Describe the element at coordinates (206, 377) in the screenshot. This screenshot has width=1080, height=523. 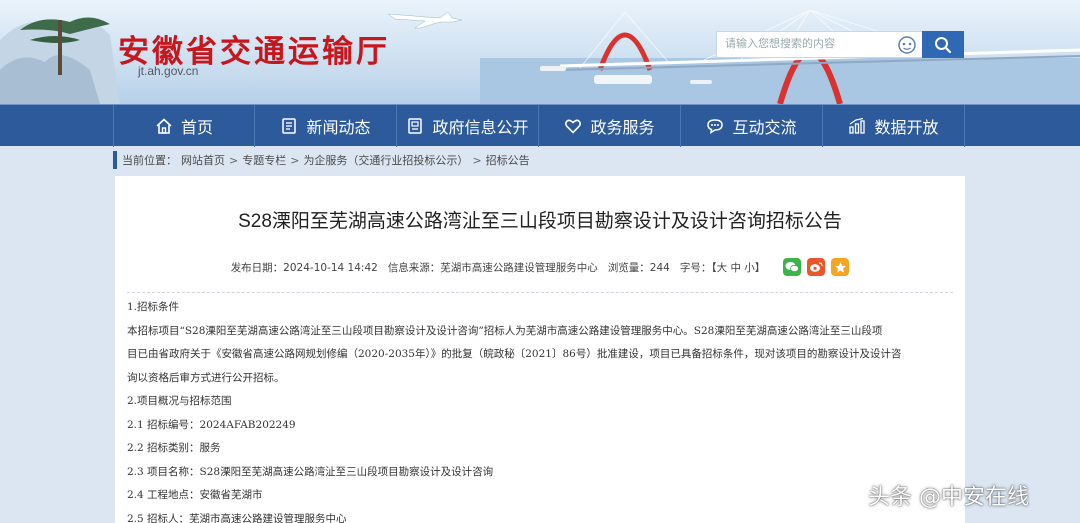
I see `article-paragraph: 询以资格后审方式进行公开招标。` at that location.